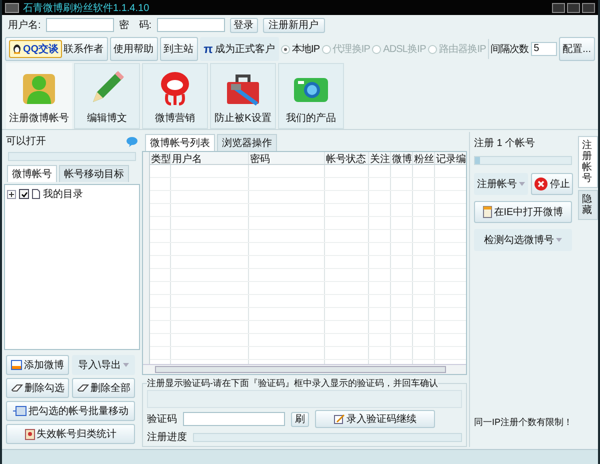  What do you see at coordinates (107, 96) in the screenshot?
I see `feature-tile: 编辑博文` at bounding box center [107, 96].